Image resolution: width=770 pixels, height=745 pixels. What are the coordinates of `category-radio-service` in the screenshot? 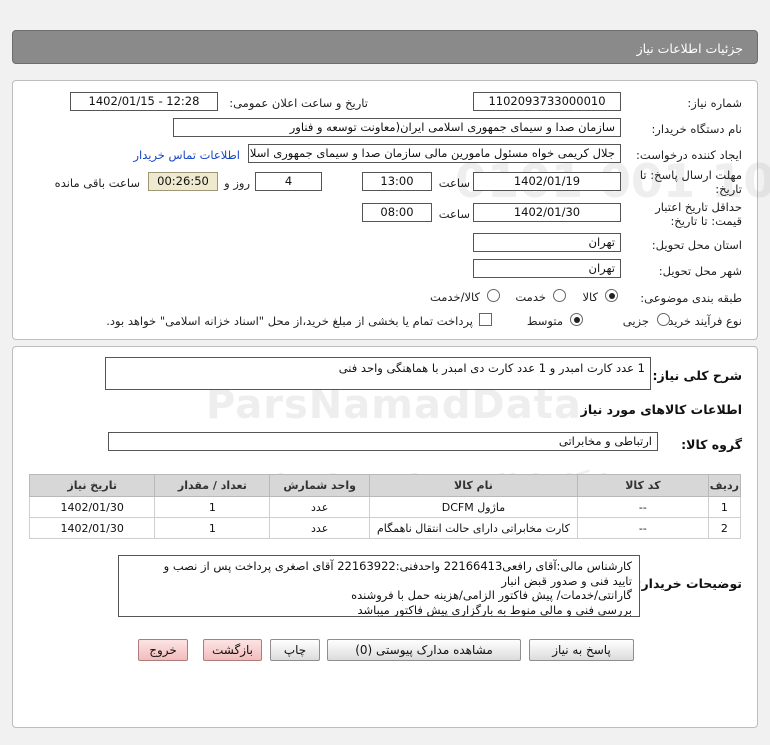 It's located at (559, 295).